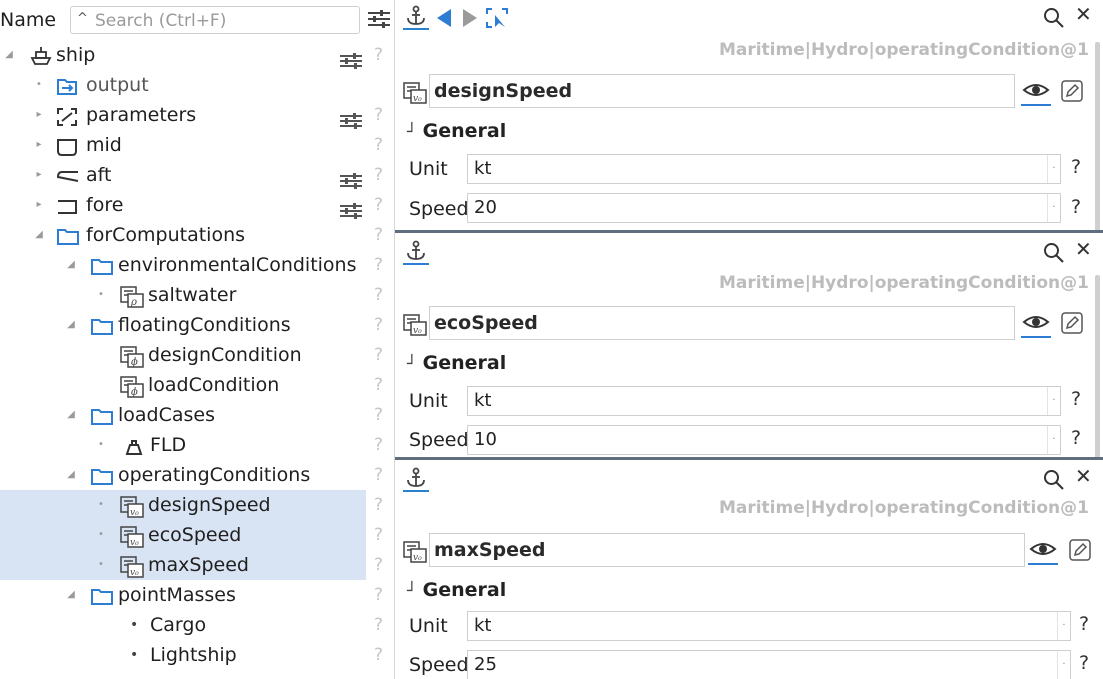 This screenshot has width=1103, height=679. I want to click on object-name-field: ecoSpeed, so click(722, 323).